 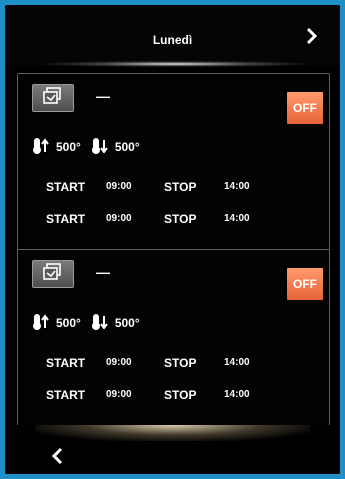 I want to click on header: Lunedì, so click(x=172, y=36).